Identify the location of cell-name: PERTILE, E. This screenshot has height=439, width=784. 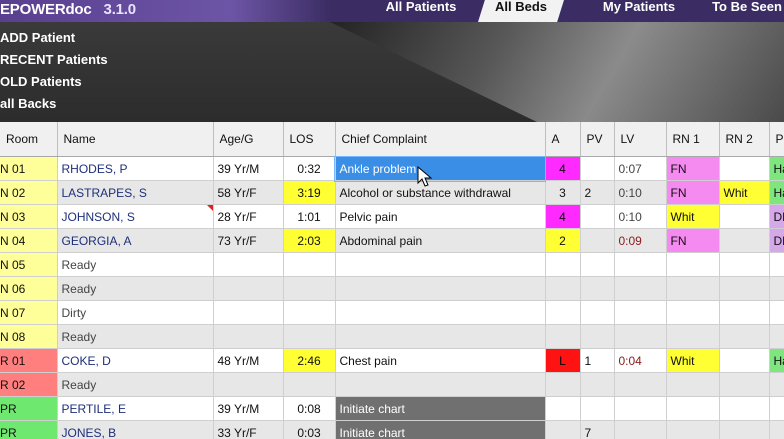
(135, 408).